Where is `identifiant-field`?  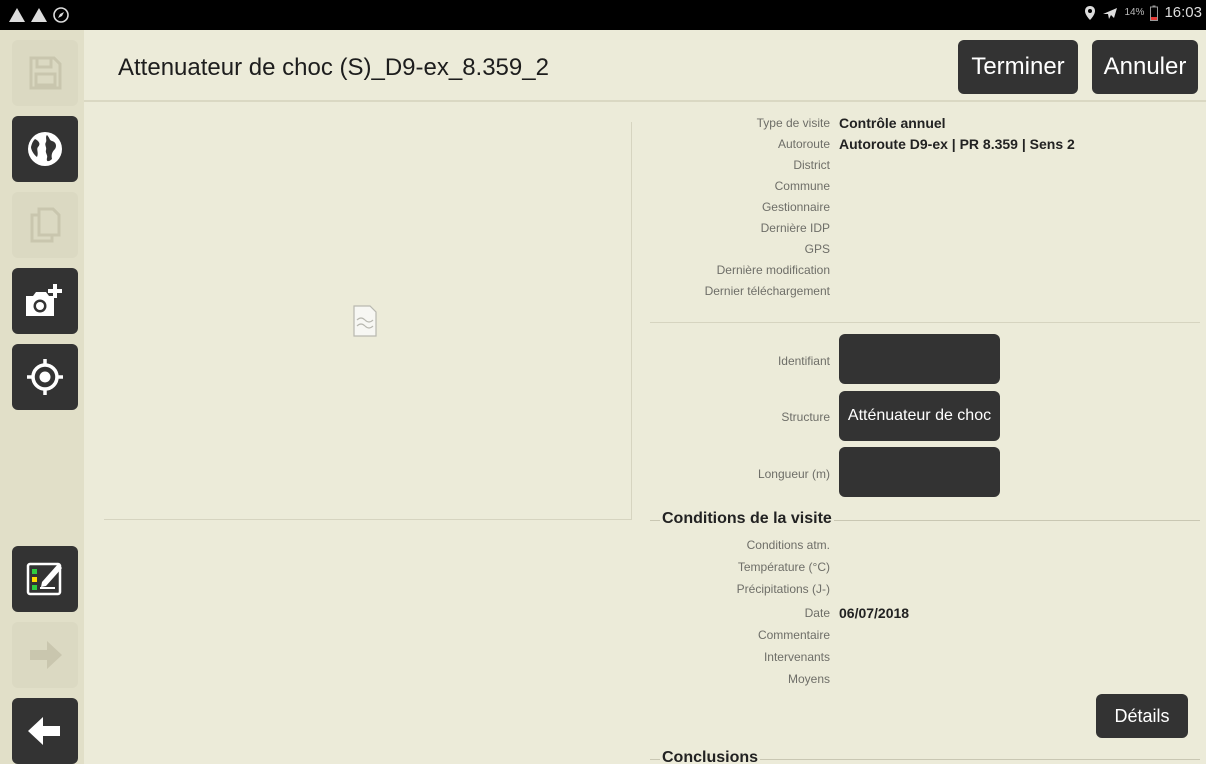
identifiant-field is located at coordinates (919, 359).